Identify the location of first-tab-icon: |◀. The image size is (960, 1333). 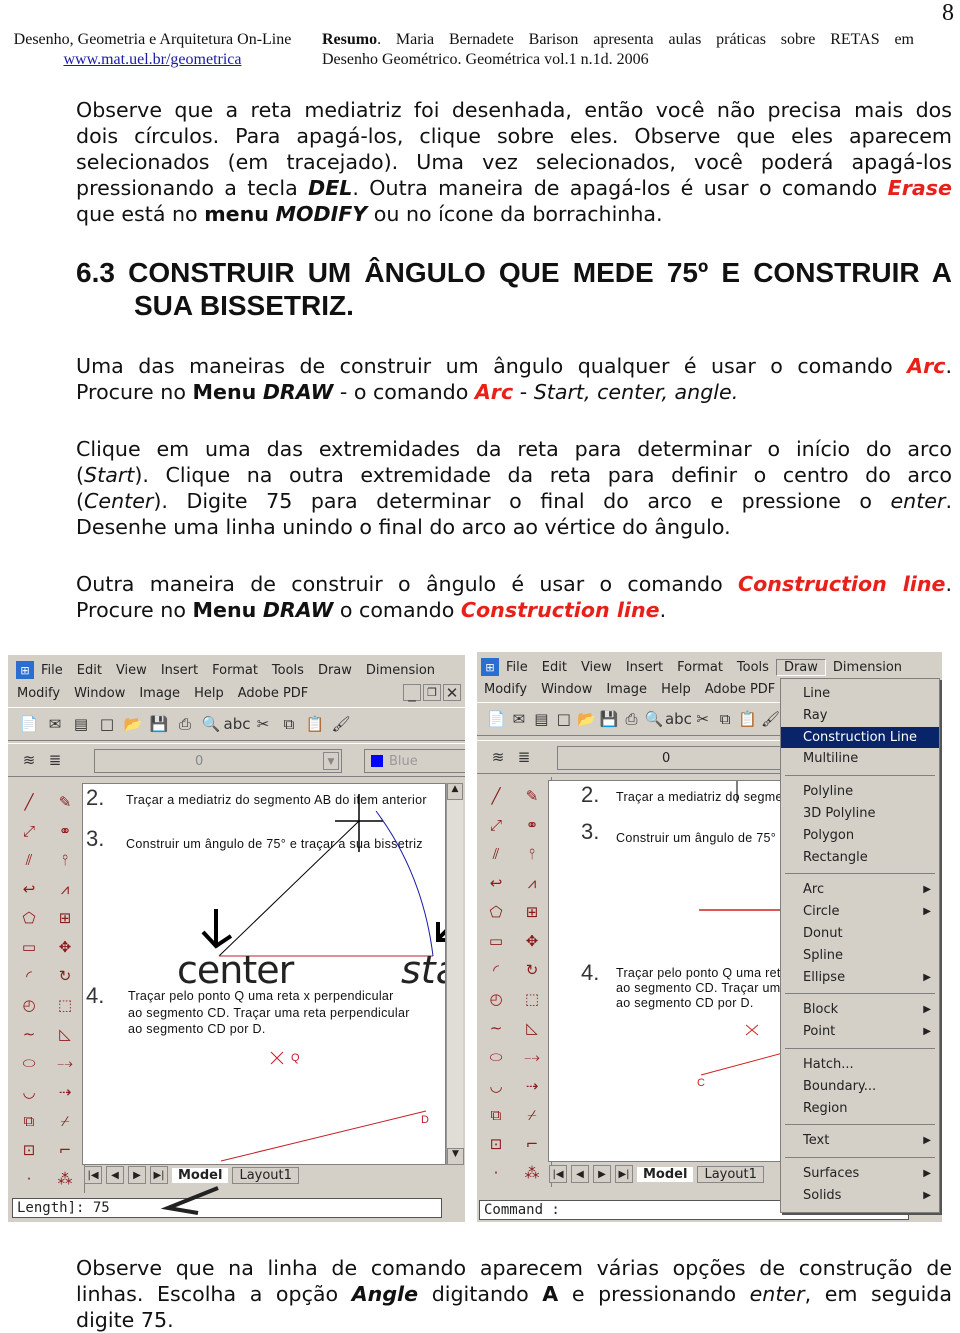
(93, 1175).